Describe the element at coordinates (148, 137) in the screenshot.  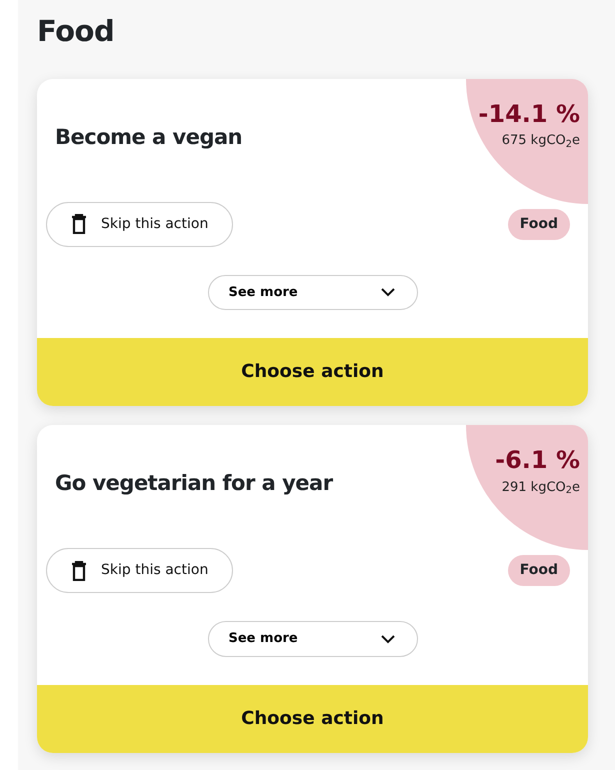
I see `action-title: Become a vegan` at that location.